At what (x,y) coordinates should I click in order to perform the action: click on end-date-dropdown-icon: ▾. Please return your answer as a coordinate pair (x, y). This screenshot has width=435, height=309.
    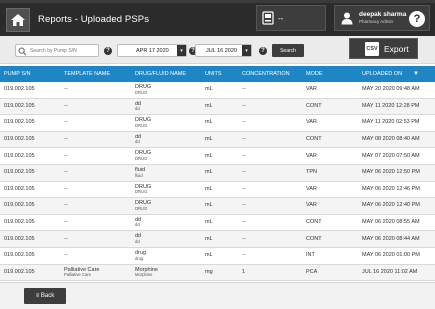
    Looking at the image, I should click on (246, 50).